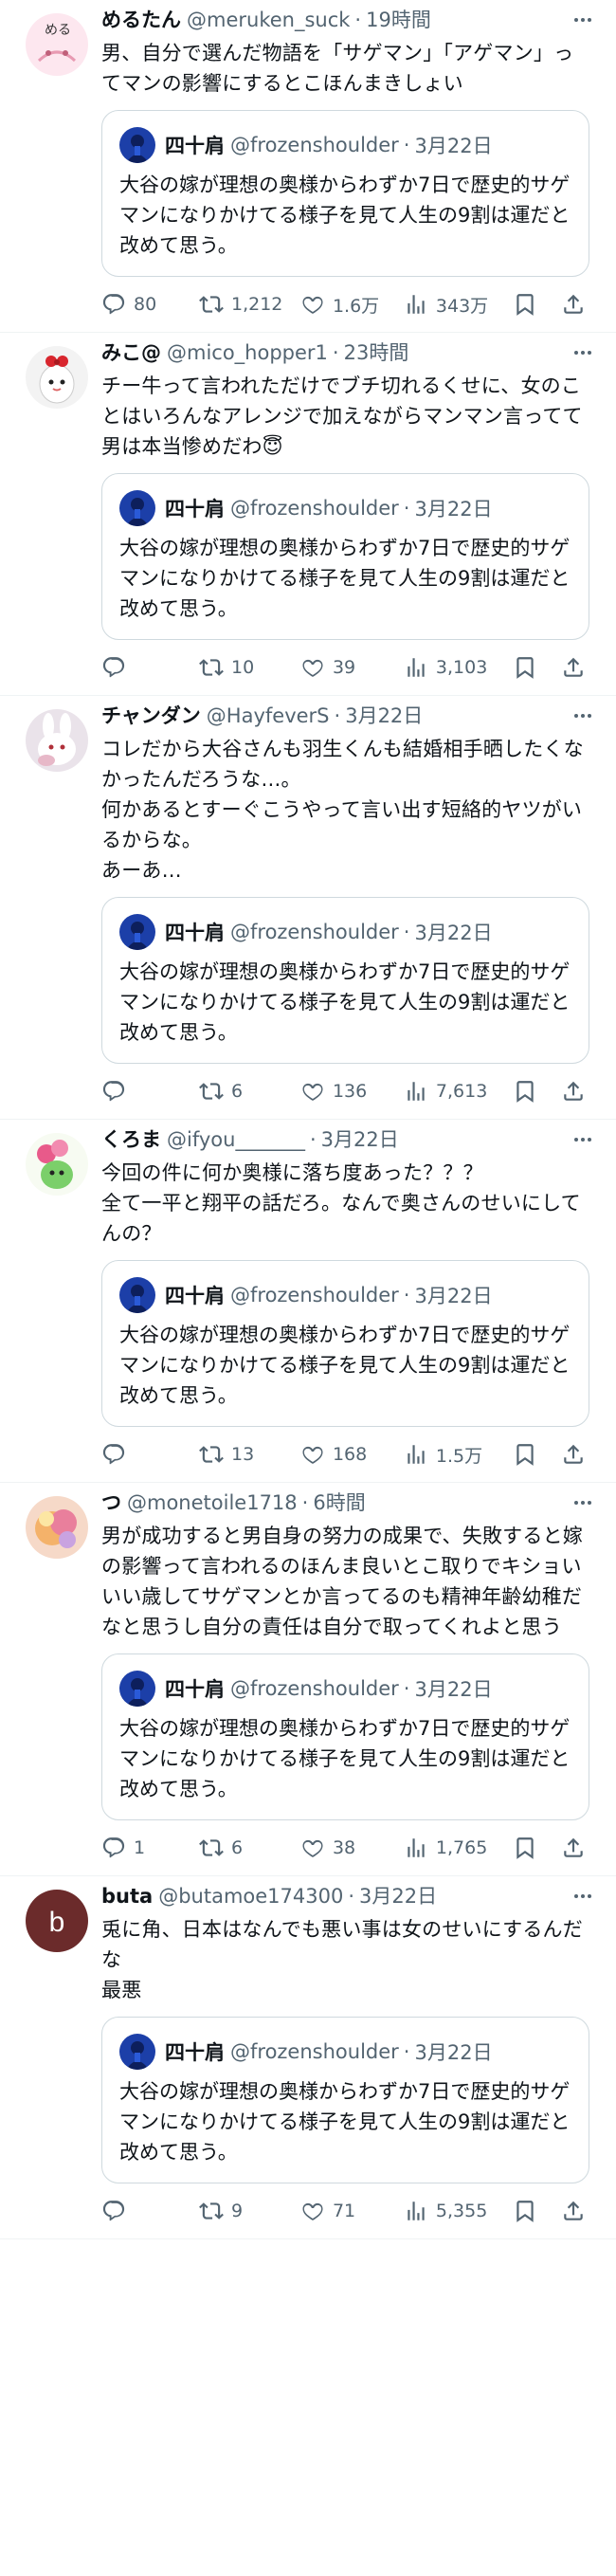  What do you see at coordinates (339, 1503) in the screenshot?
I see `timestamp: 6時間` at bounding box center [339, 1503].